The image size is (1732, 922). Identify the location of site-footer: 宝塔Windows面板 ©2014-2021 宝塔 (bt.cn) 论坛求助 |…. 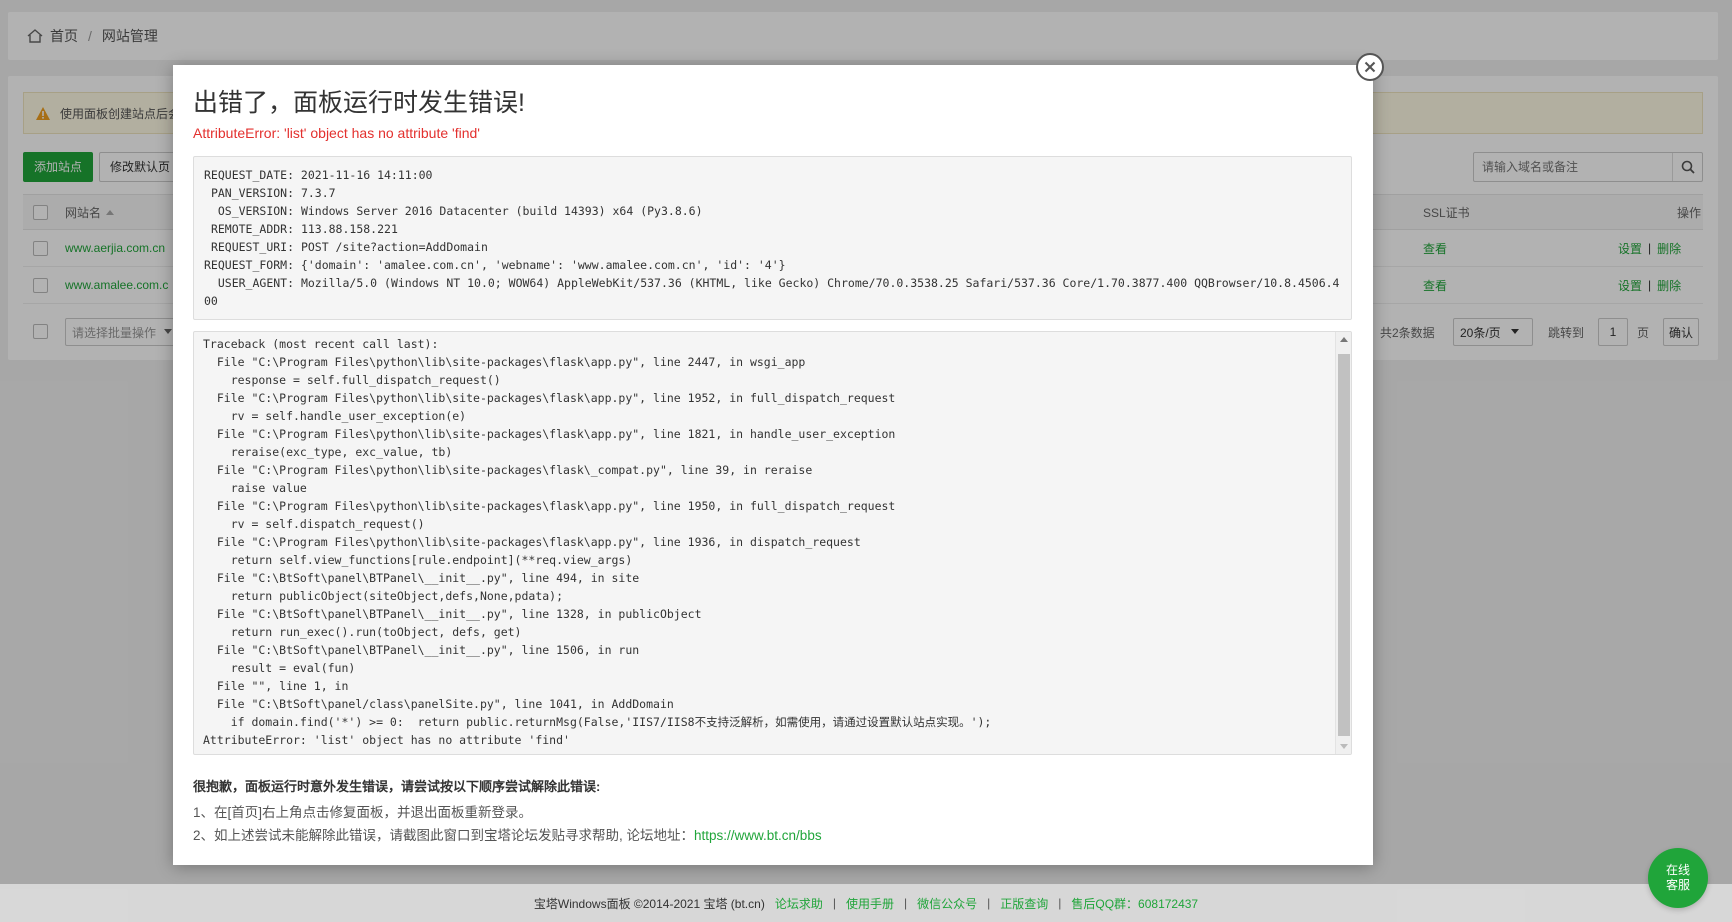
(866, 903).